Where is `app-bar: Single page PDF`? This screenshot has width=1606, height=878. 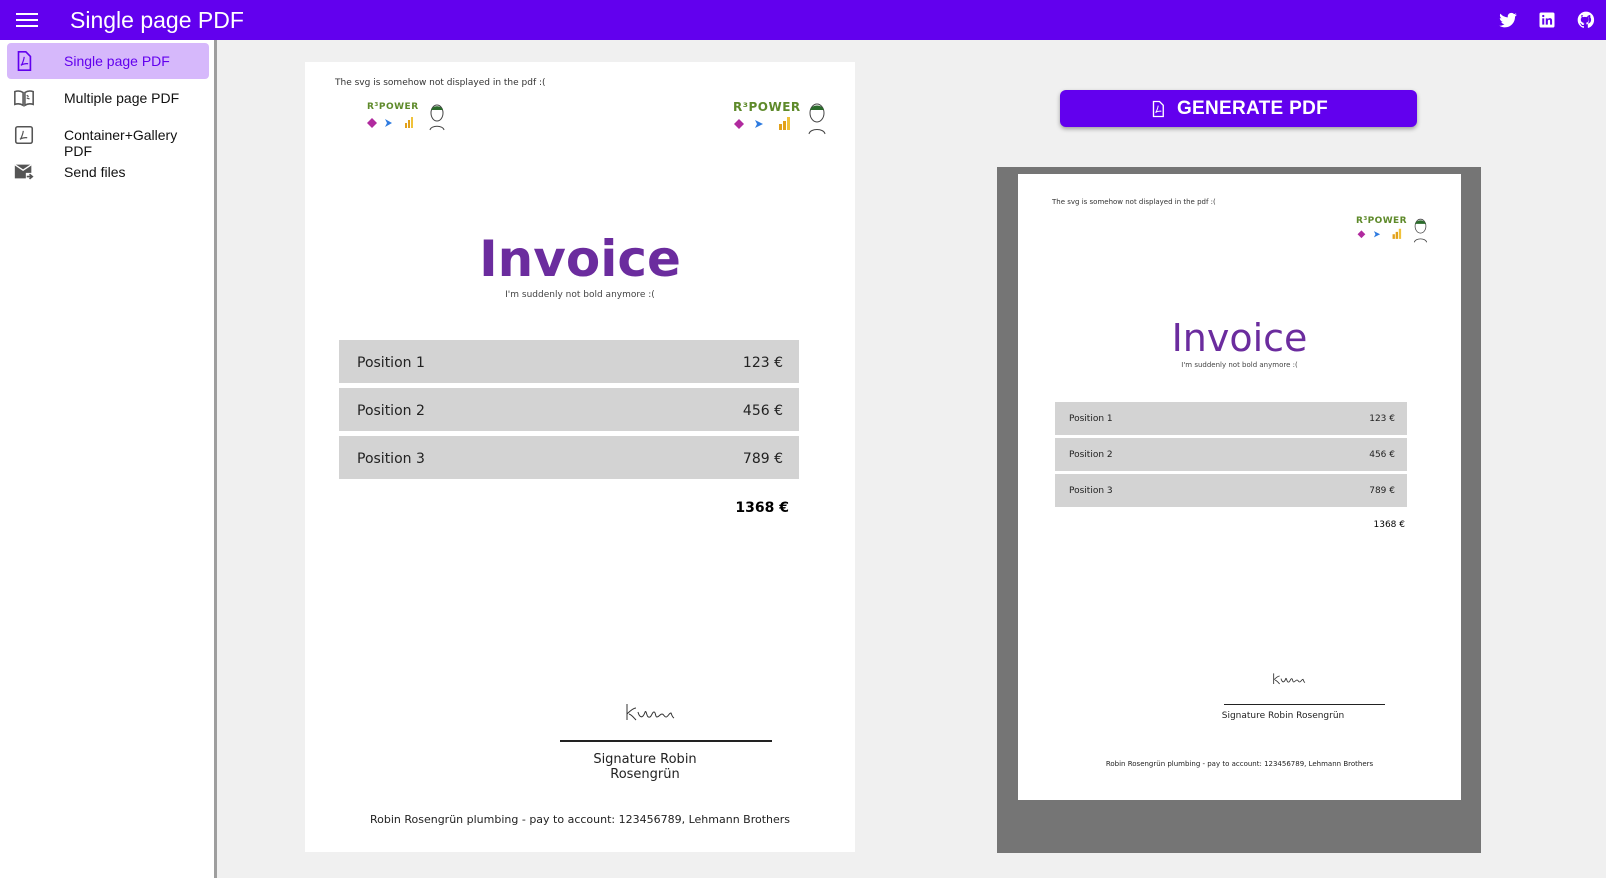
app-bar: Single page PDF is located at coordinates (803, 20).